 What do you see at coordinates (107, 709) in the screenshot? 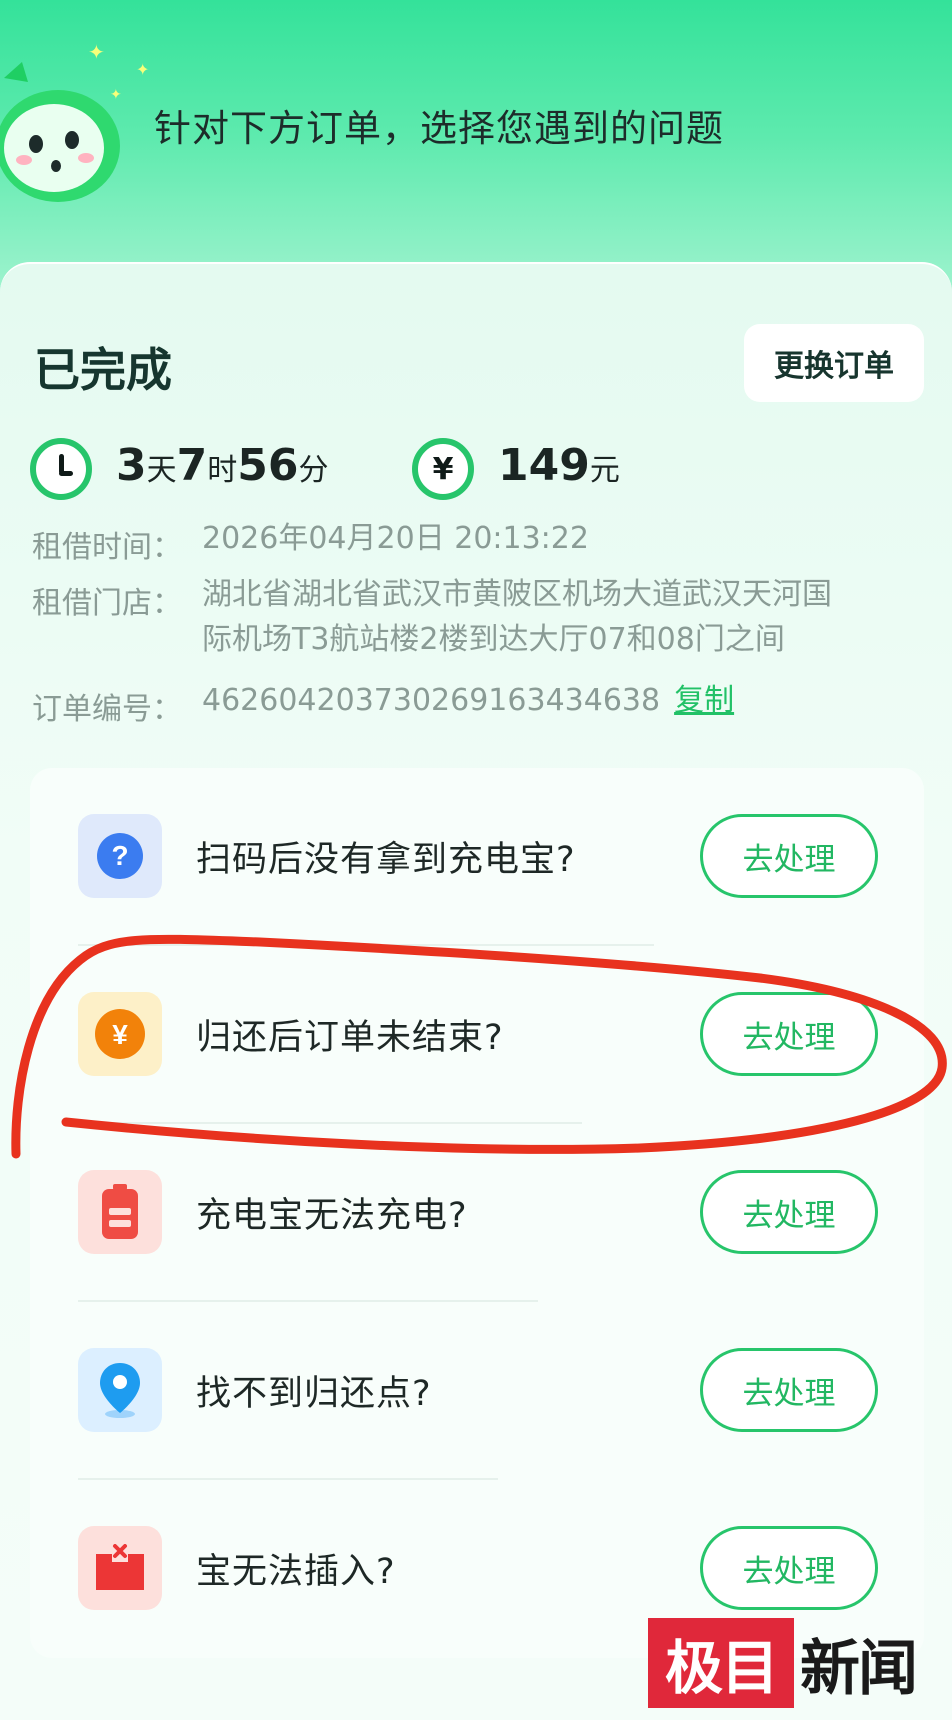
I see `order-no-label: 订单编号：` at bounding box center [107, 709].